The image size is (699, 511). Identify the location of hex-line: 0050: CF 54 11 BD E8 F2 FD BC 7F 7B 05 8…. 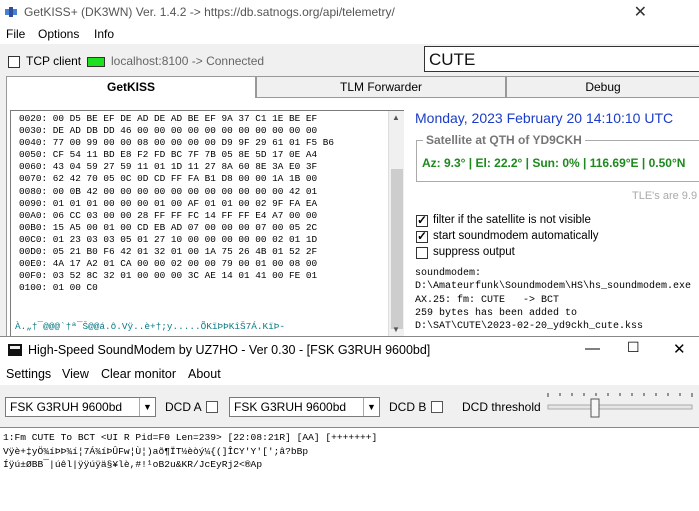
(168, 155).